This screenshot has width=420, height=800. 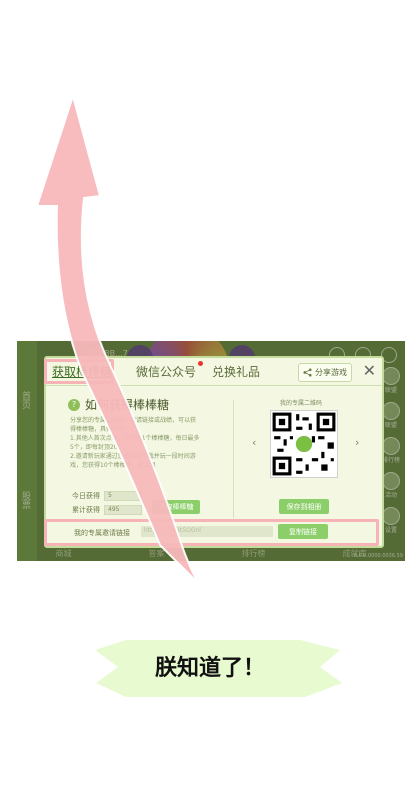 I want to click on dismiss-banner: 朕知道了！, so click(x=210, y=666).